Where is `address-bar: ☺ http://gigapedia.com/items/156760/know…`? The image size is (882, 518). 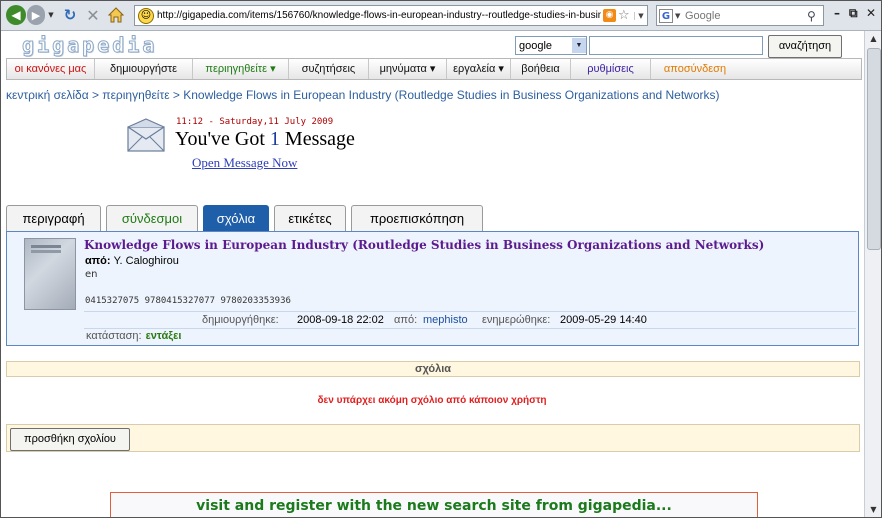 address-bar: ☺ http://gigapedia.com/items/156760/know… is located at coordinates (391, 15).